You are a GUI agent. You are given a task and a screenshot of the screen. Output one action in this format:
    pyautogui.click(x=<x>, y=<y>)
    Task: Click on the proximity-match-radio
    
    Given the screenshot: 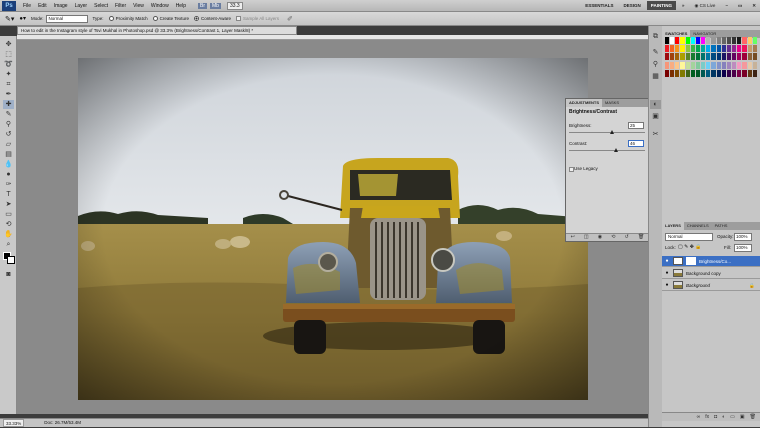 What is the action you would take?
    pyautogui.click(x=111, y=18)
    